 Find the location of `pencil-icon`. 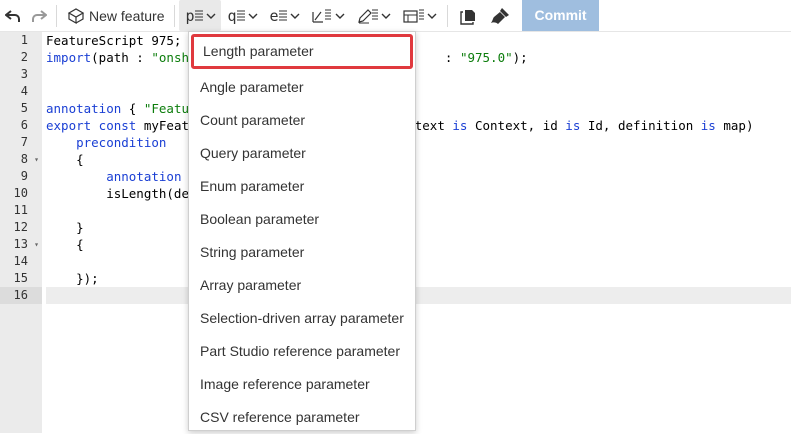

pencil-icon is located at coordinates (374, 16).